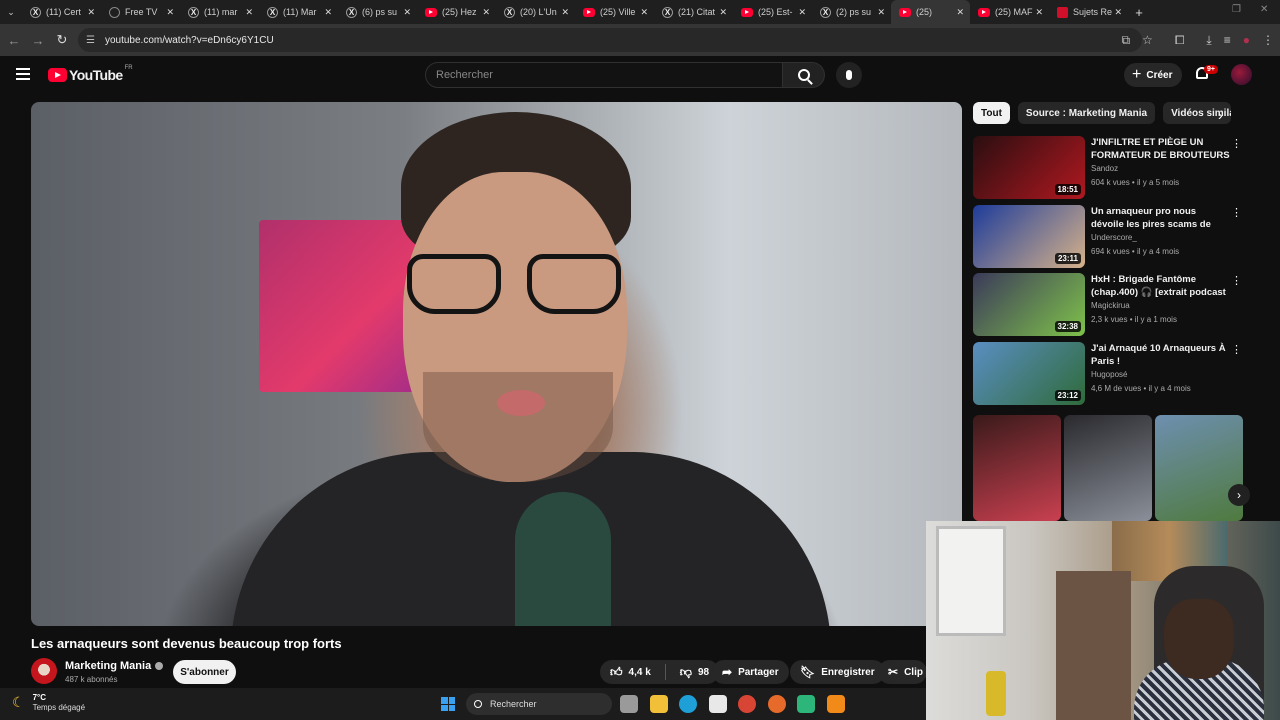 Image resolution: width=1280 pixels, height=720 pixels. Describe the element at coordinates (629, 704) in the screenshot. I see `task-view-icon` at that location.